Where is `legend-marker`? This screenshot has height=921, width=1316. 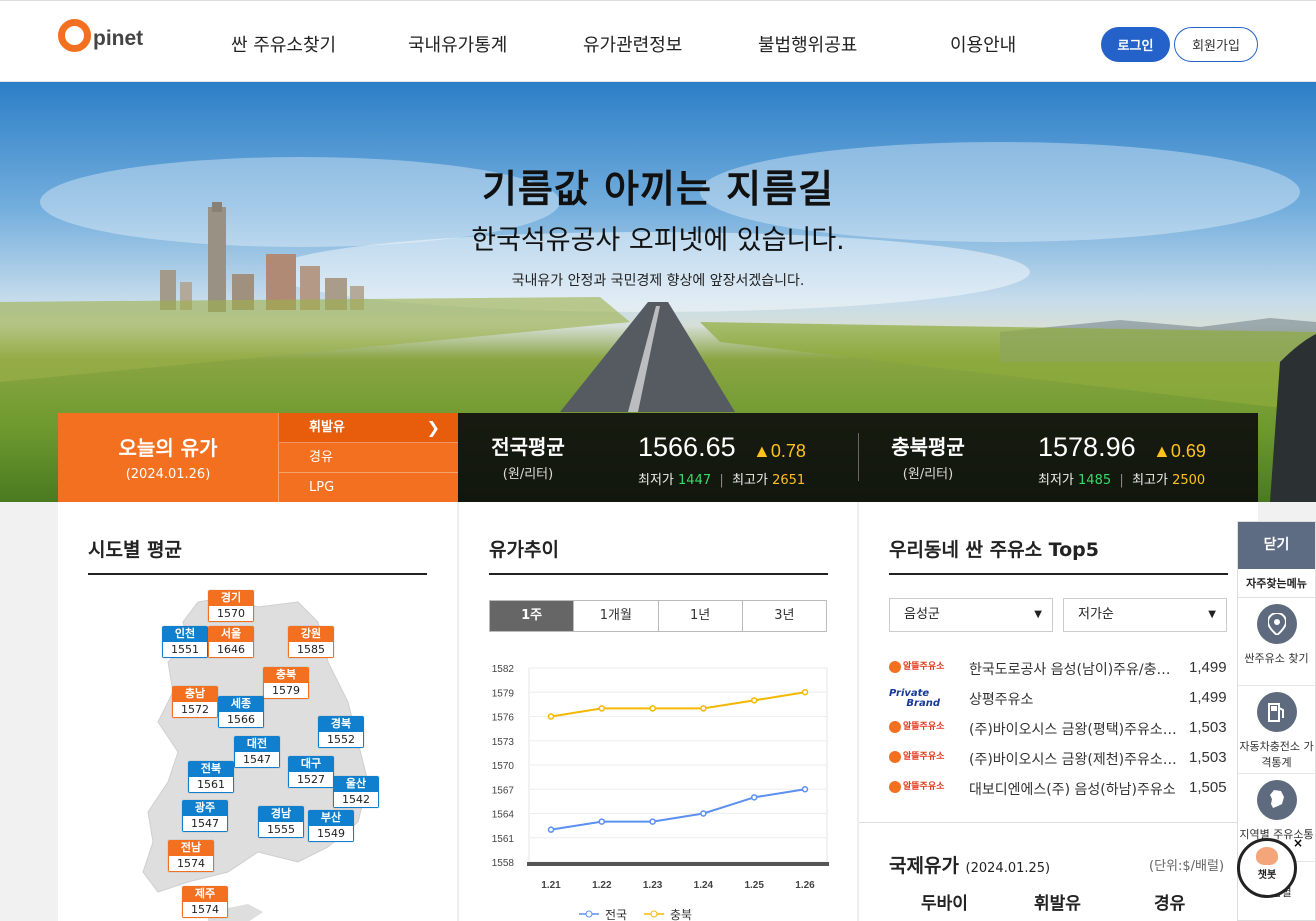
legend-marker is located at coordinates (654, 914).